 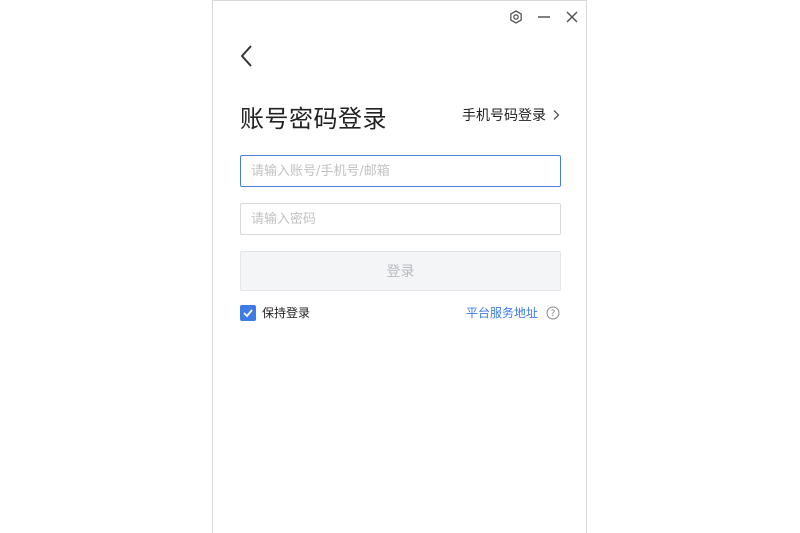 I want to click on chevron-left-icon, so click(x=246, y=56).